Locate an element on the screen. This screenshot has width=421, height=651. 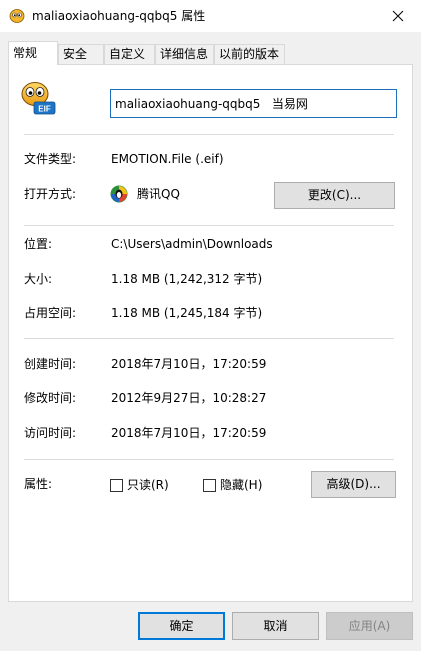
close-icon is located at coordinates (398, 16).